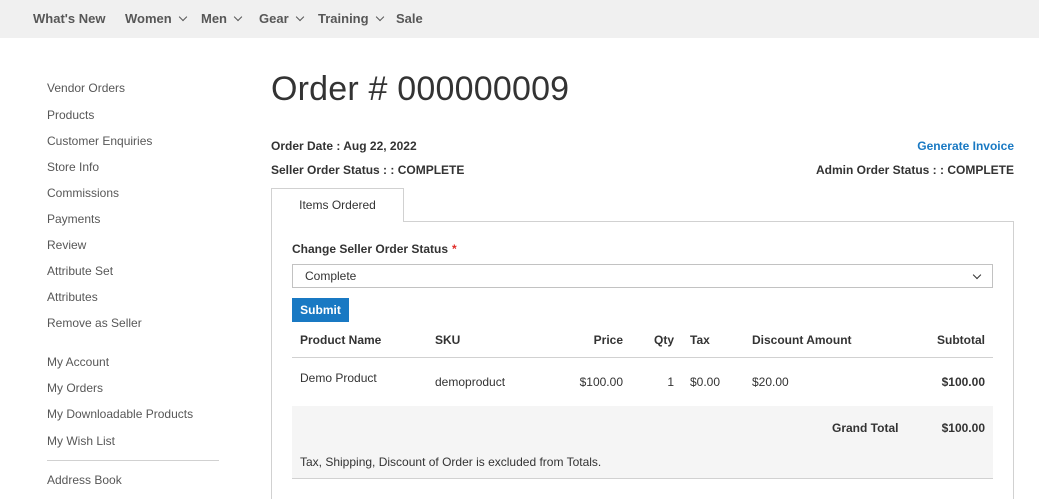 Image resolution: width=1039 pixels, height=499 pixels. What do you see at coordinates (133, 460) in the screenshot?
I see `sidebar-divider` at bounding box center [133, 460].